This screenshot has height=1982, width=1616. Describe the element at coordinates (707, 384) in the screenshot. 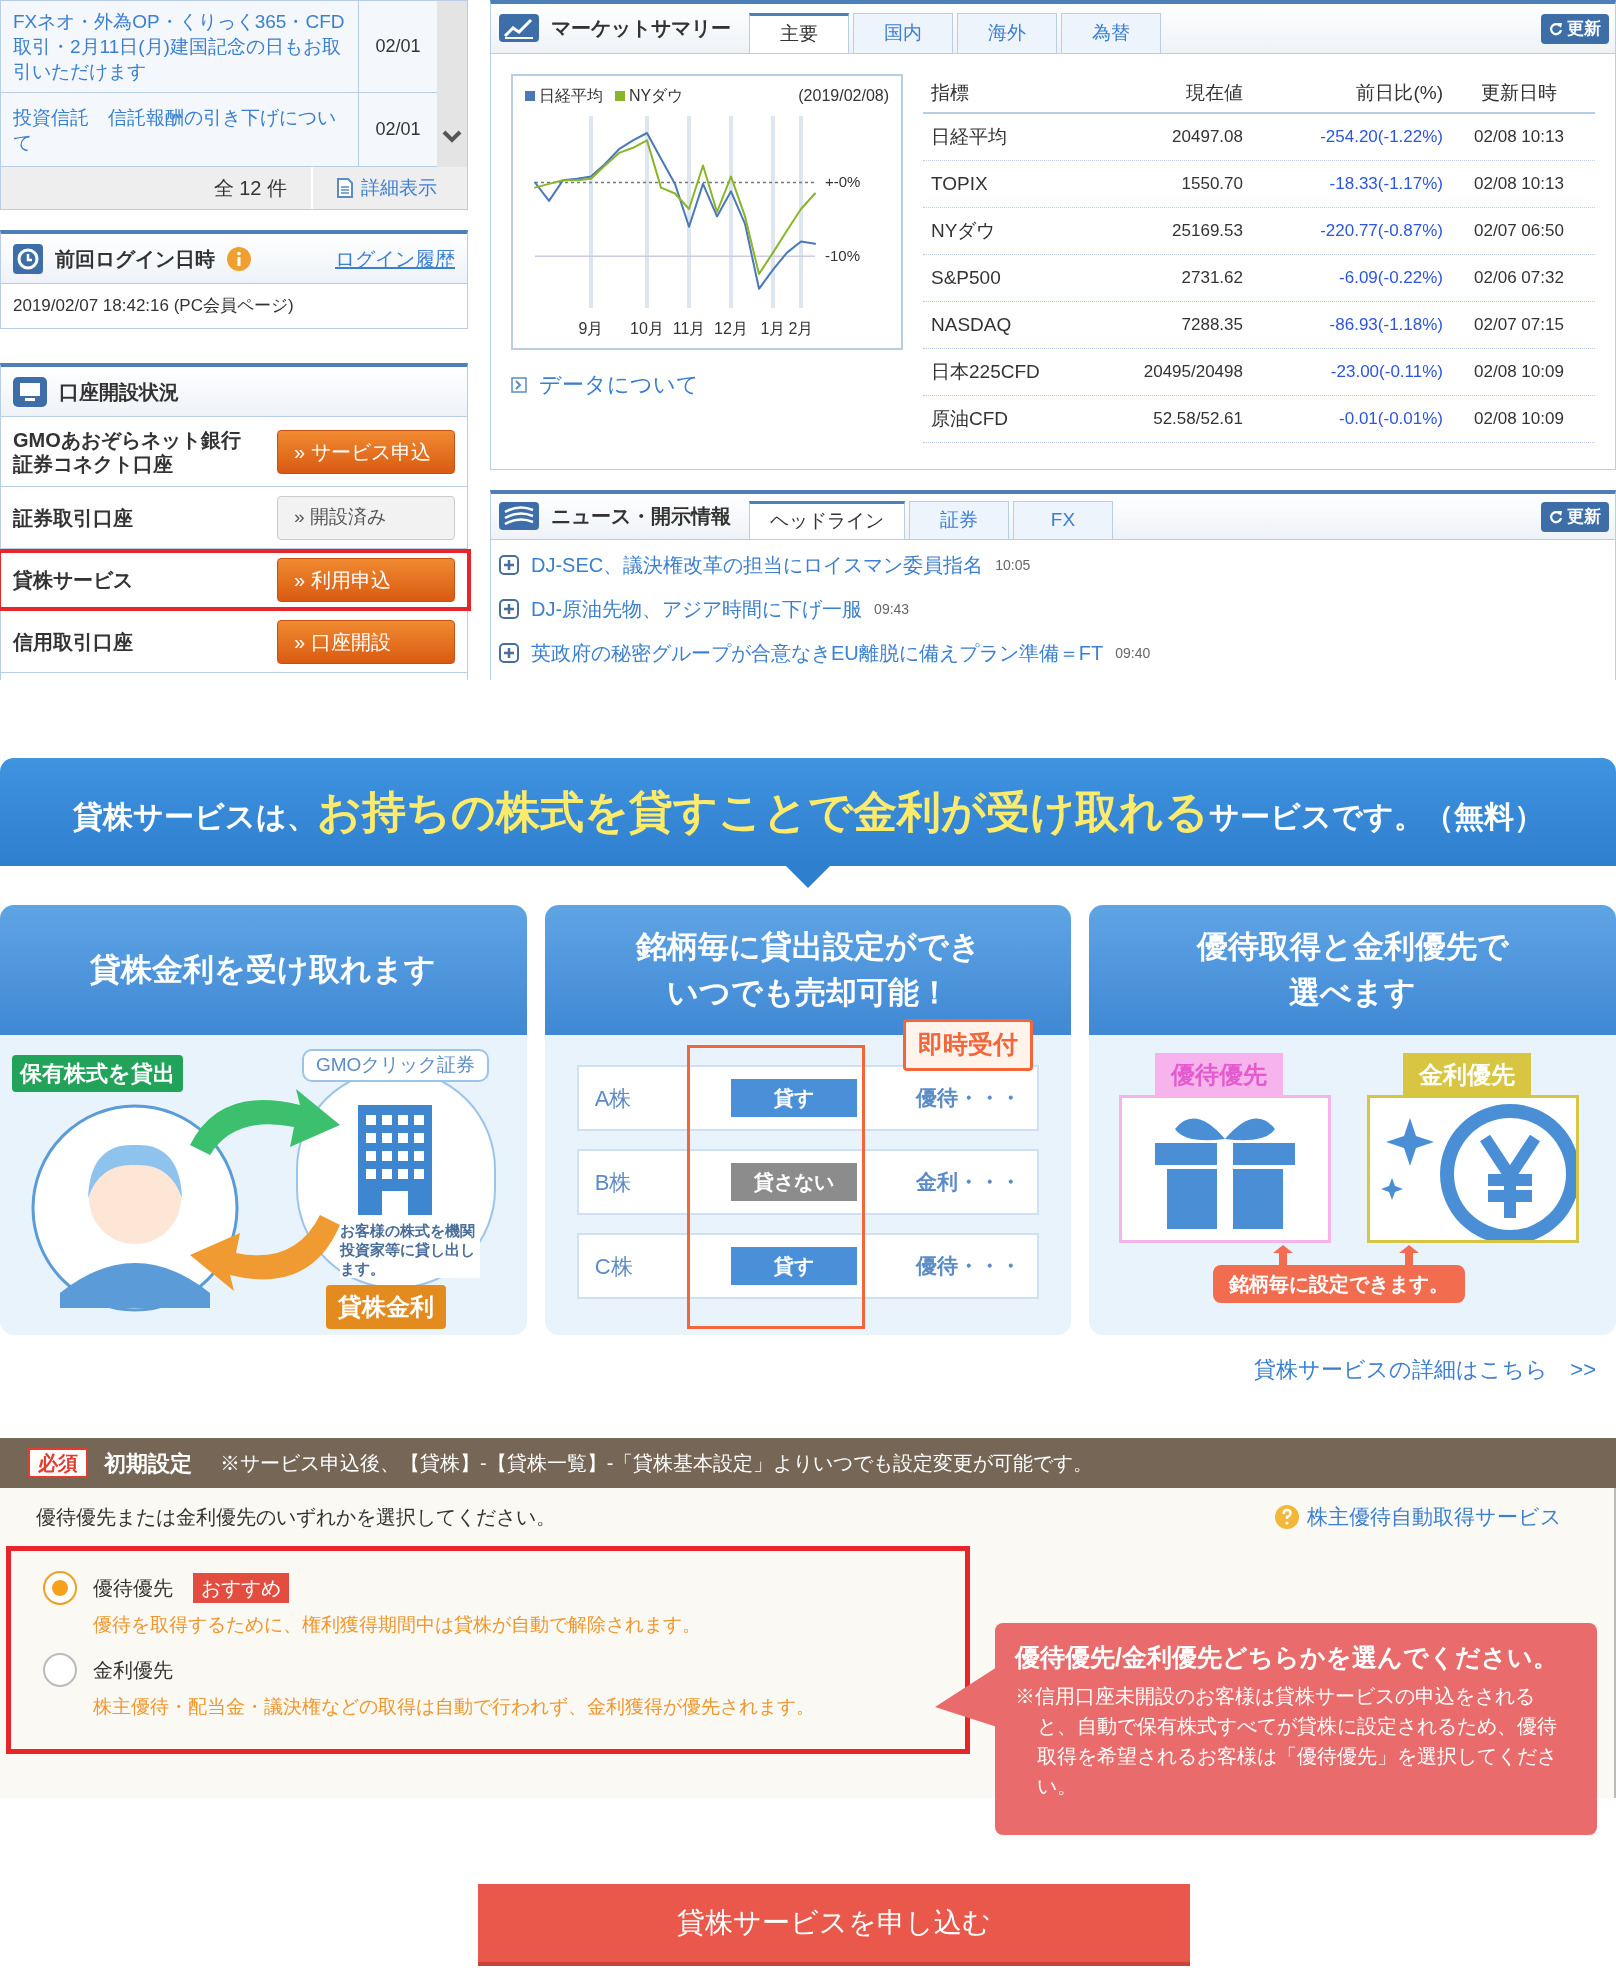

I see `data-link: データについて` at that location.